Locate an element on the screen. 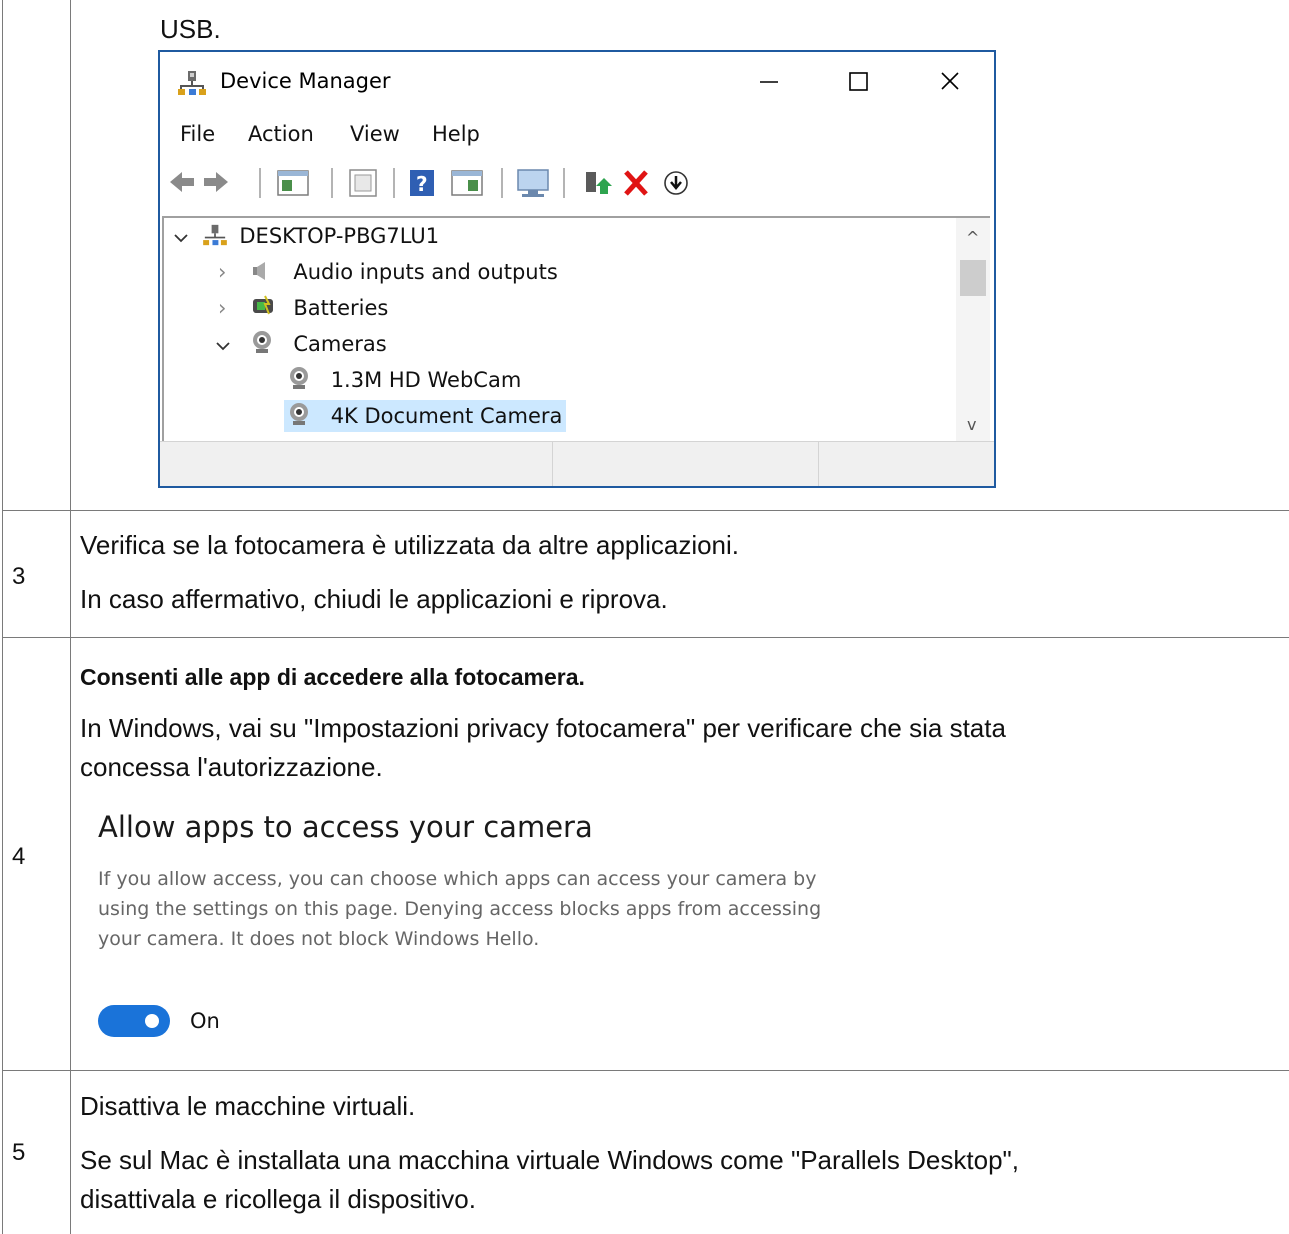 The width and height of the screenshot is (1289, 1234). table-left-border is located at coordinates (2, 617).